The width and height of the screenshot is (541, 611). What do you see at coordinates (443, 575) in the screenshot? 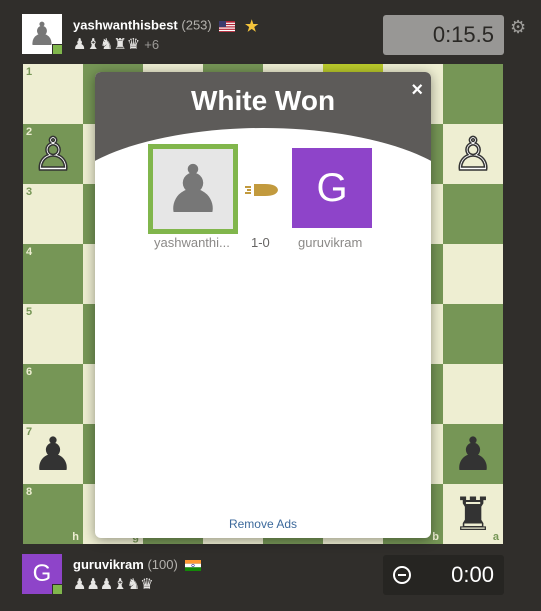
I see `bottom-player-clock: 0:00` at bounding box center [443, 575].